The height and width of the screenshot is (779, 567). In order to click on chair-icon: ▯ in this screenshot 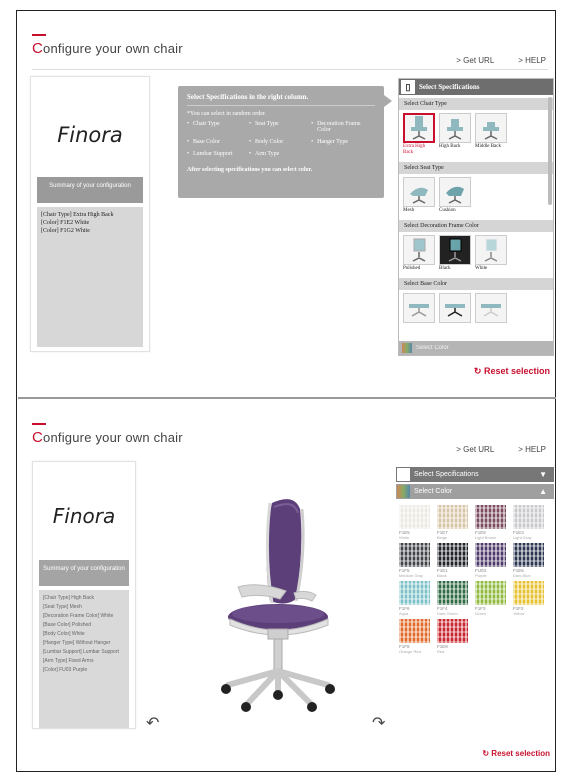, I will do `click(408, 87)`.